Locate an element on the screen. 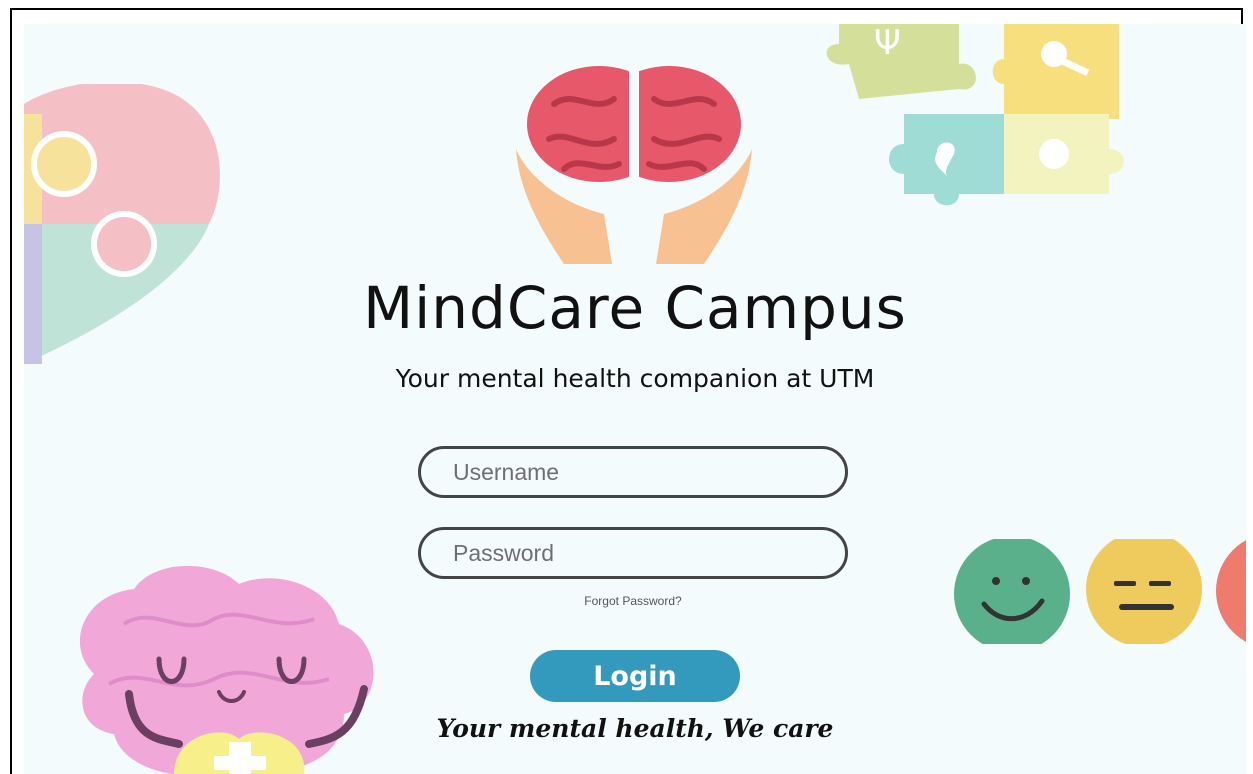 The width and height of the screenshot is (1253, 774). puzzle-pieces-icon: Ψ is located at coordinates (975, 115).